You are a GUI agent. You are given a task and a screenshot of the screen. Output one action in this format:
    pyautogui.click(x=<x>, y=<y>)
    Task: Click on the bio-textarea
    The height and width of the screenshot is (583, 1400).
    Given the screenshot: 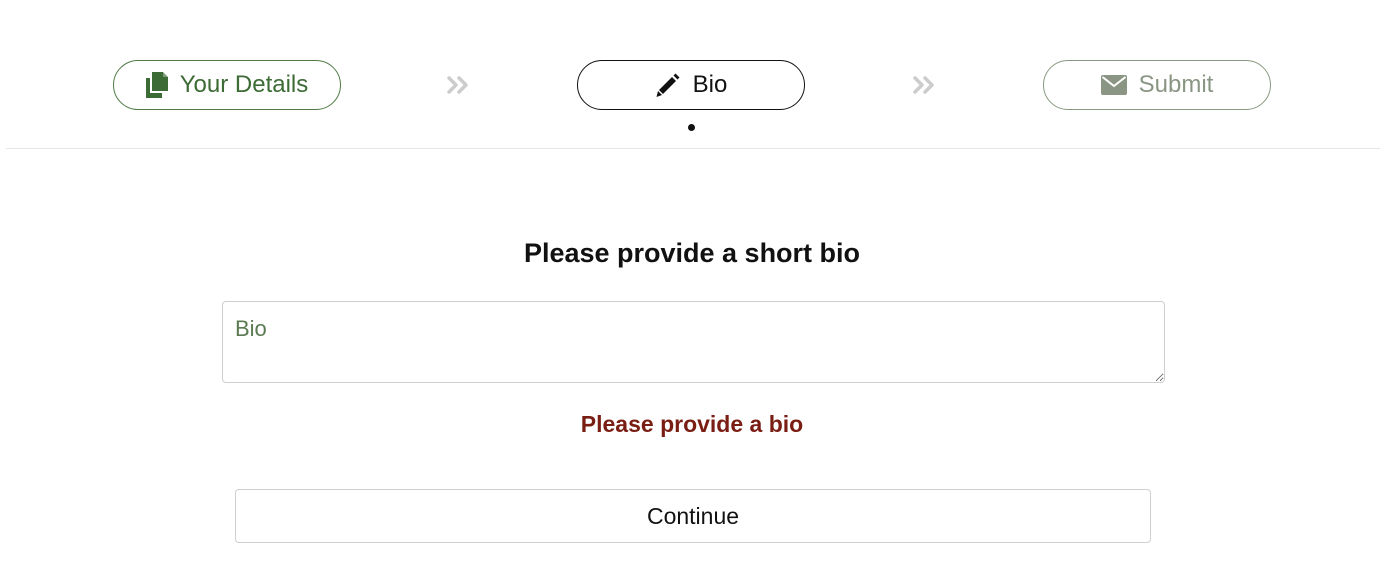 What is the action you would take?
    pyautogui.click(x=693, y=342)
    